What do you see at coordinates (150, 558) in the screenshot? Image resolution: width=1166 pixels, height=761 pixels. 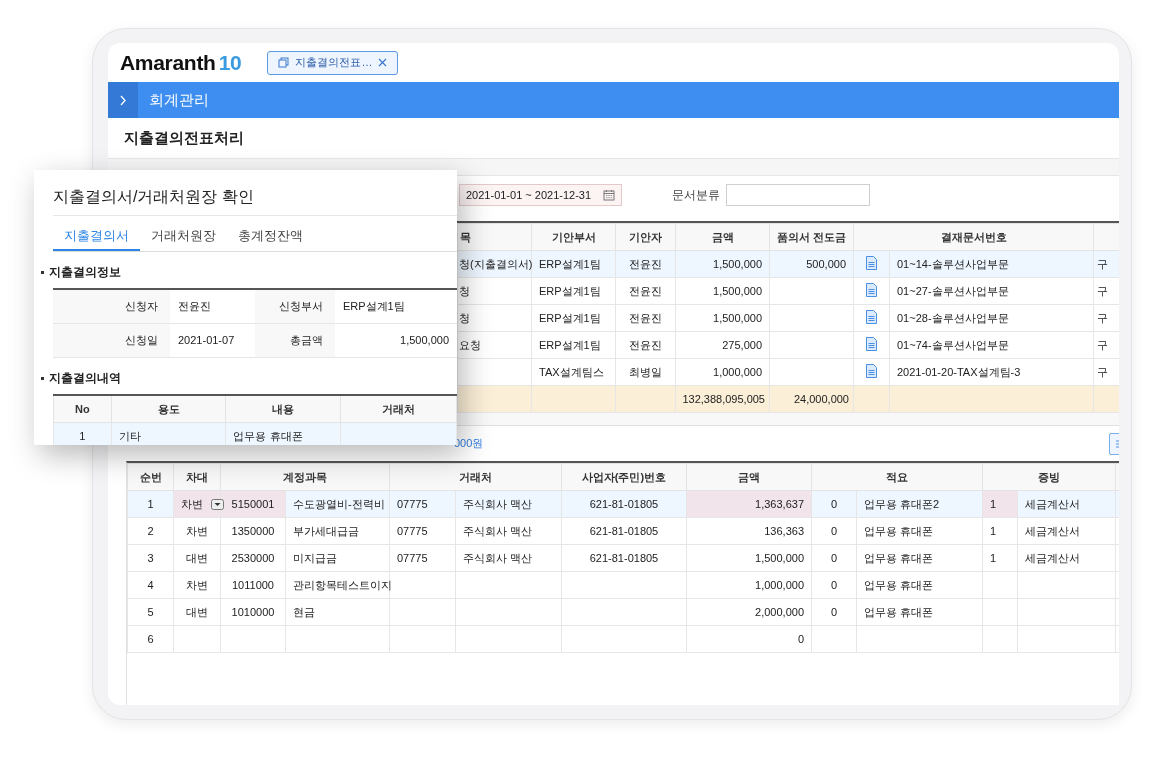 I see `table-cell: 3` at bounding box center [150, 558].